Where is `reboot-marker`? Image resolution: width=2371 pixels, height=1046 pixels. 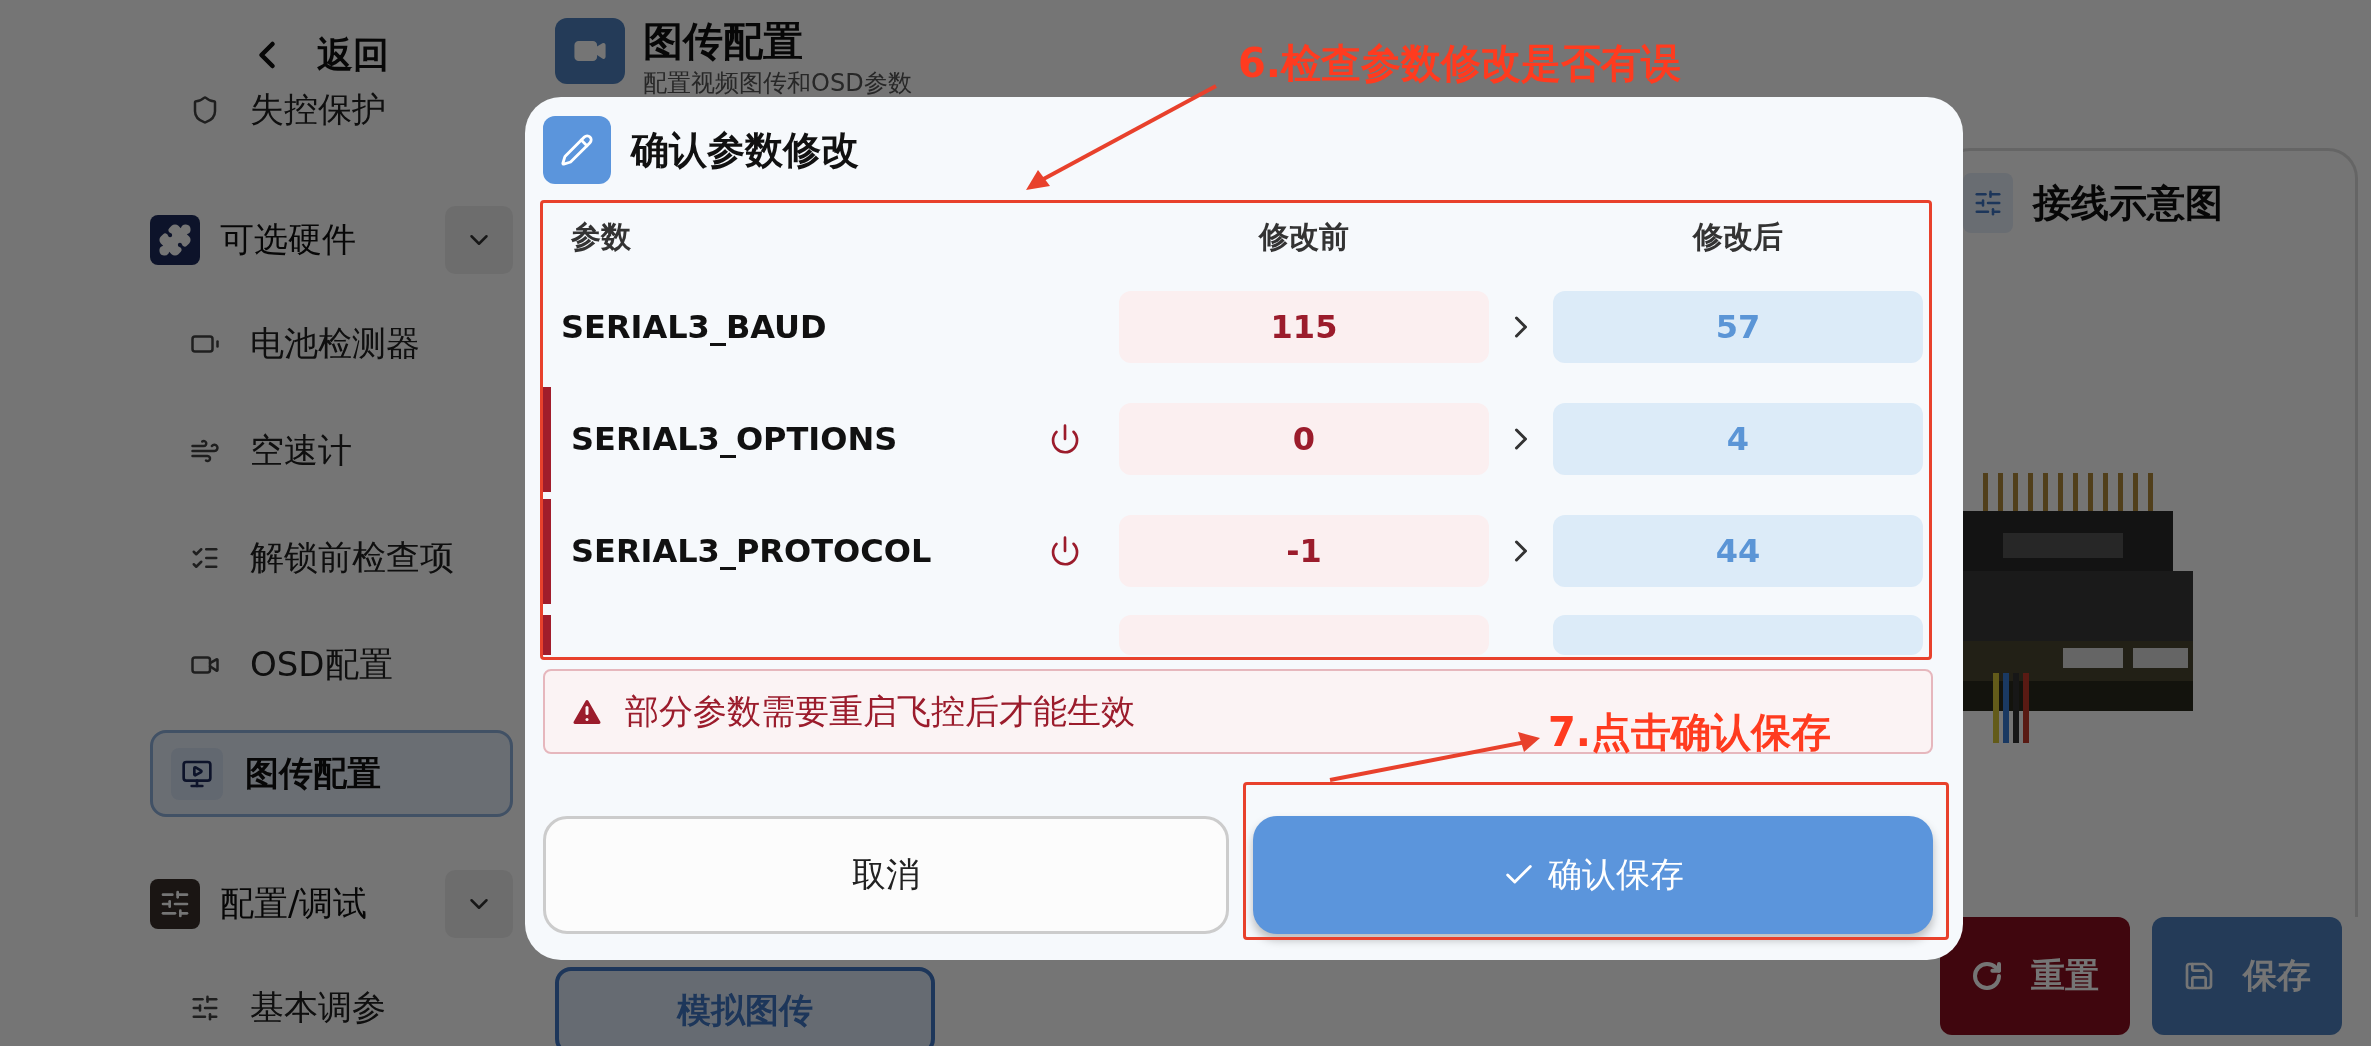
reboot-marker is located at coordinates (547, 635).